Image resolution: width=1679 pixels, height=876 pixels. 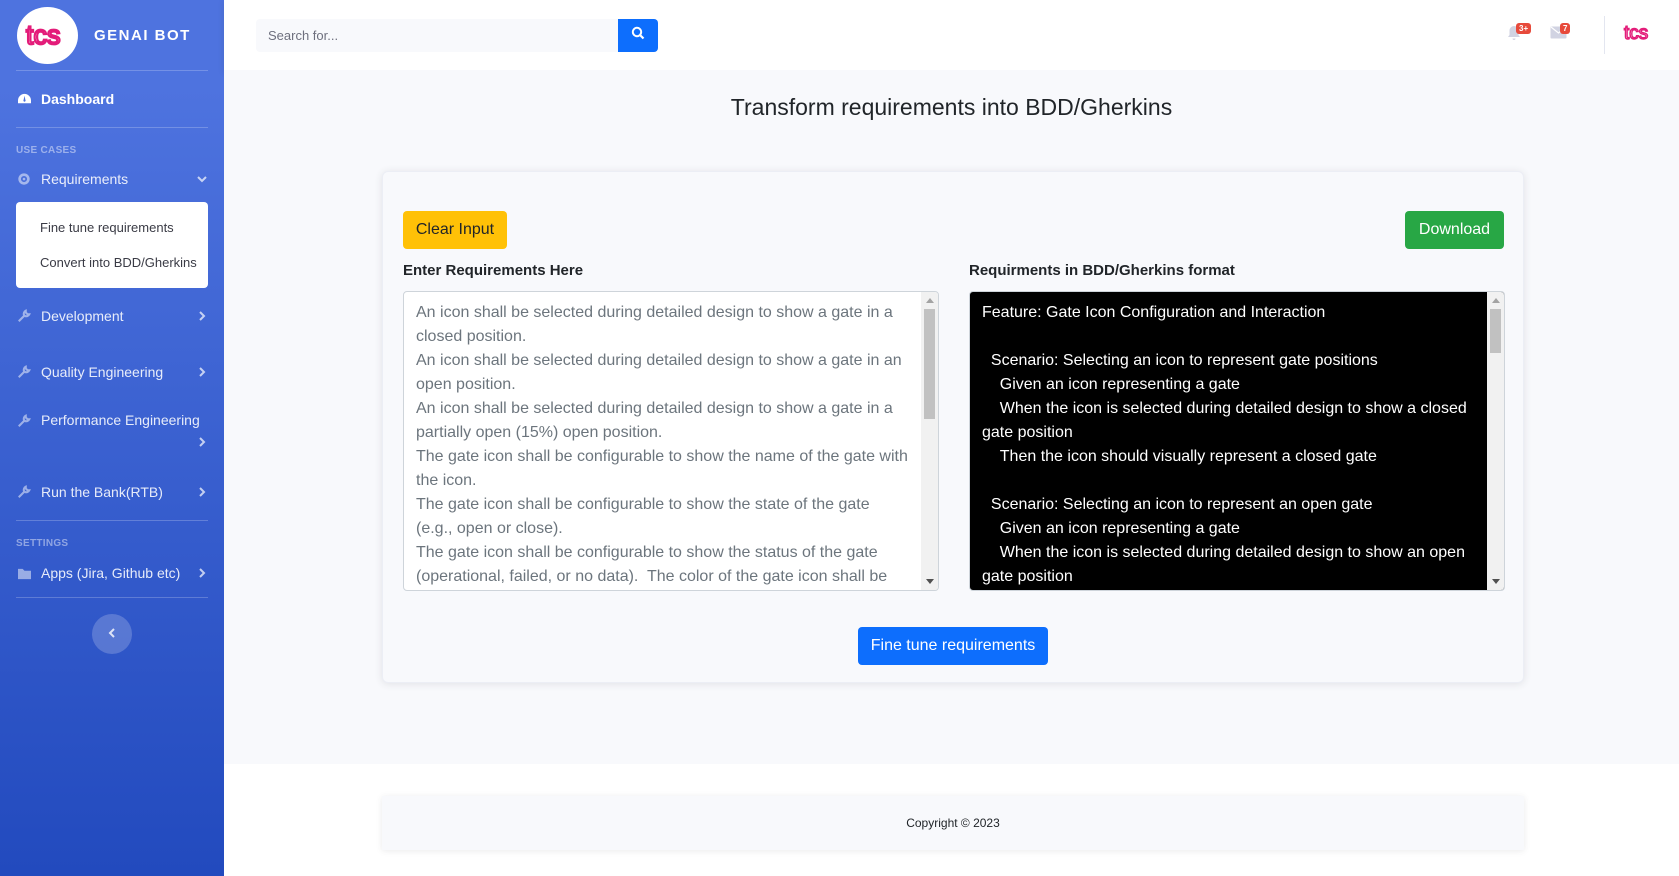 What do you see at coordinates (112, 262) in the screenshot?
I see `submenu-item-convert-bdd: Convert into BDD/Gherkins` at bounding box center [112, 262].